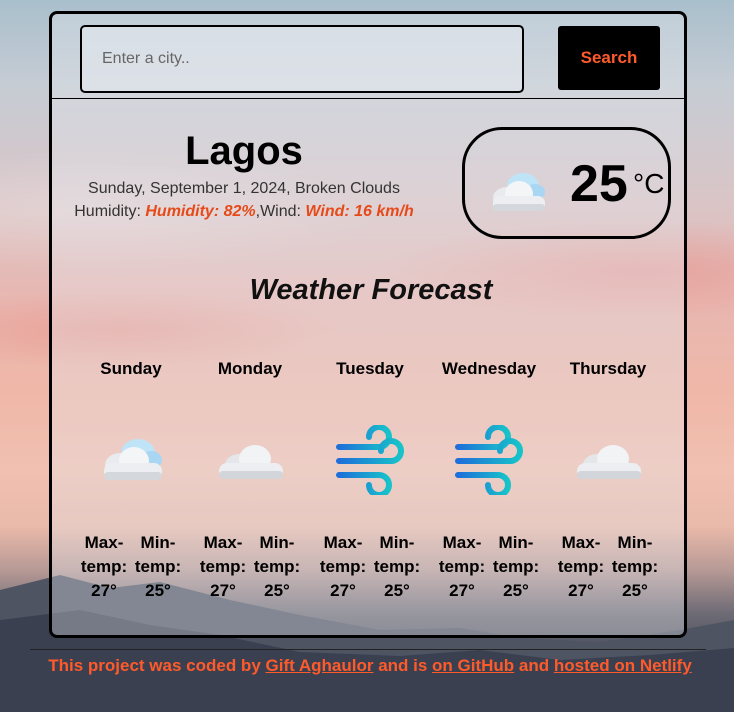 The height and width of the screenshot is (712, 734). What do you see at coordinates (623, 665) in the screenshot?
I see `netlify-link: hosted on Netlify` at bounding box center [623, 665].